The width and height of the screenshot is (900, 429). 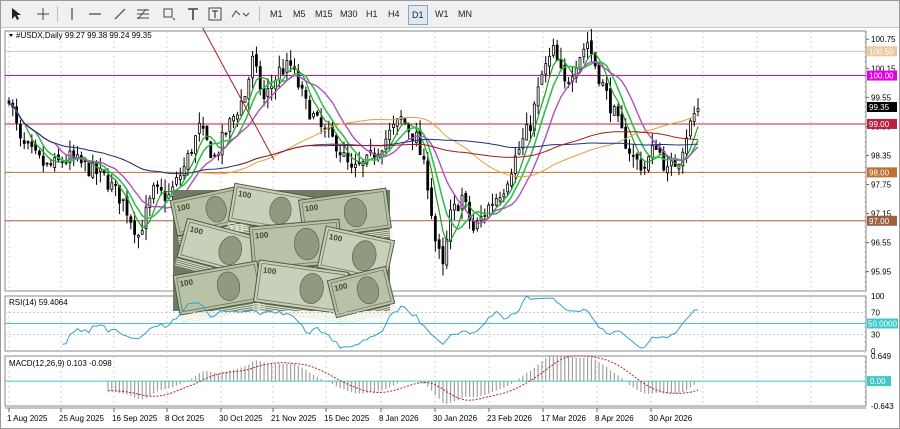 What do you see at coordinates (81, 418) in the screenshot?
I see `date-axis-label: 25 Aug 2025` at bounding box center [81, 418].